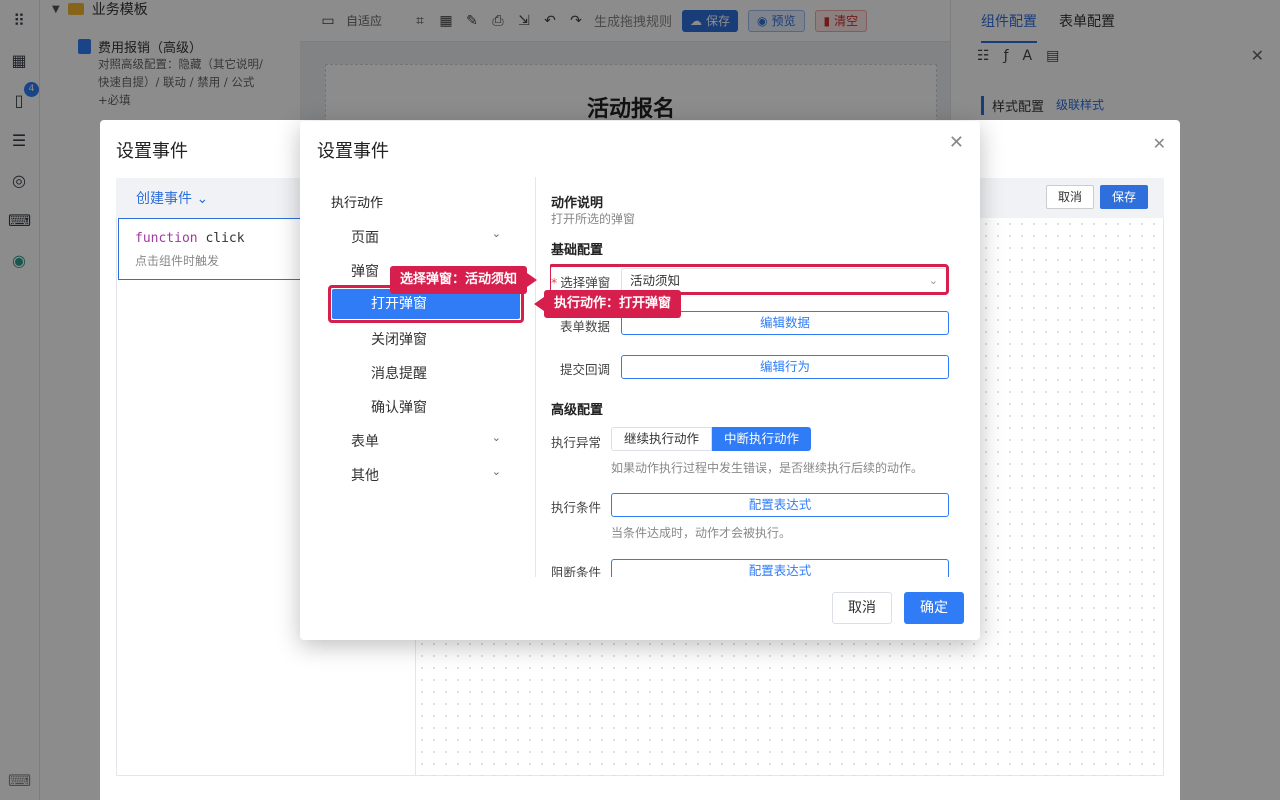  I want to click on cancel-button: 取消, so click(862, 608).